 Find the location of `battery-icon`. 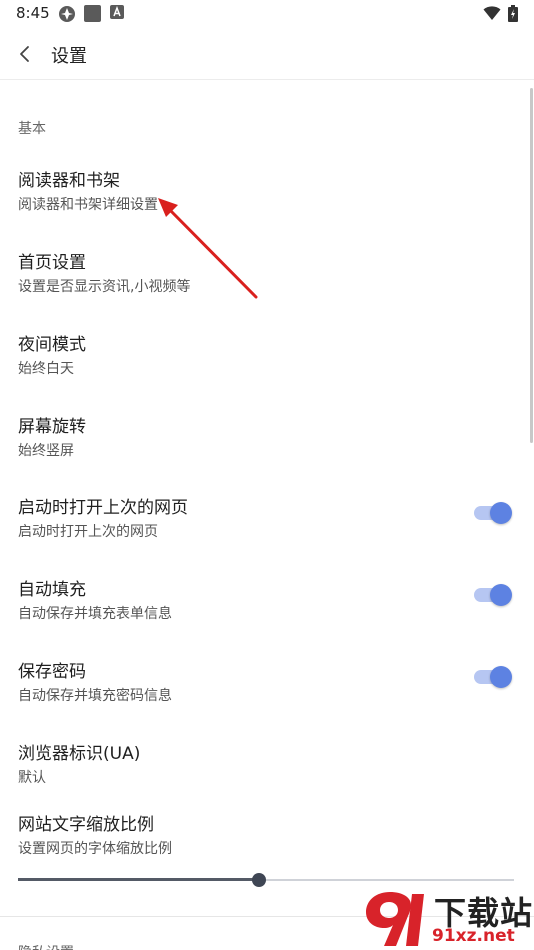

battery-icon is located at coordinates (513, 13).